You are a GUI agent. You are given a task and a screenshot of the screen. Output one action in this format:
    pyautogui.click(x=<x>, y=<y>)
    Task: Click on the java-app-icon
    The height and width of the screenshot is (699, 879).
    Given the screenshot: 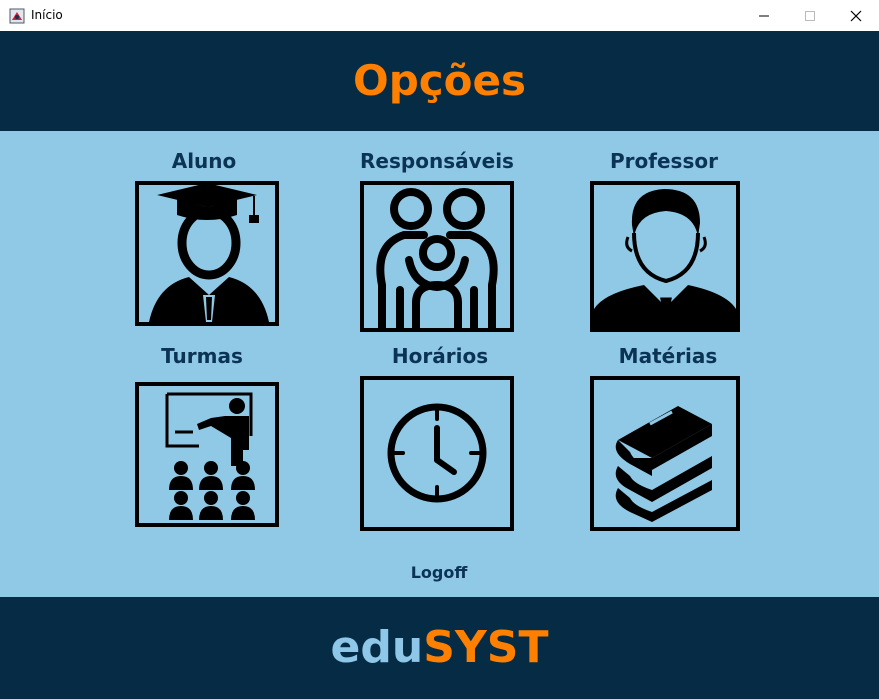 What is the action you would take?
    pyautogui.click(x=17, y=16)
    